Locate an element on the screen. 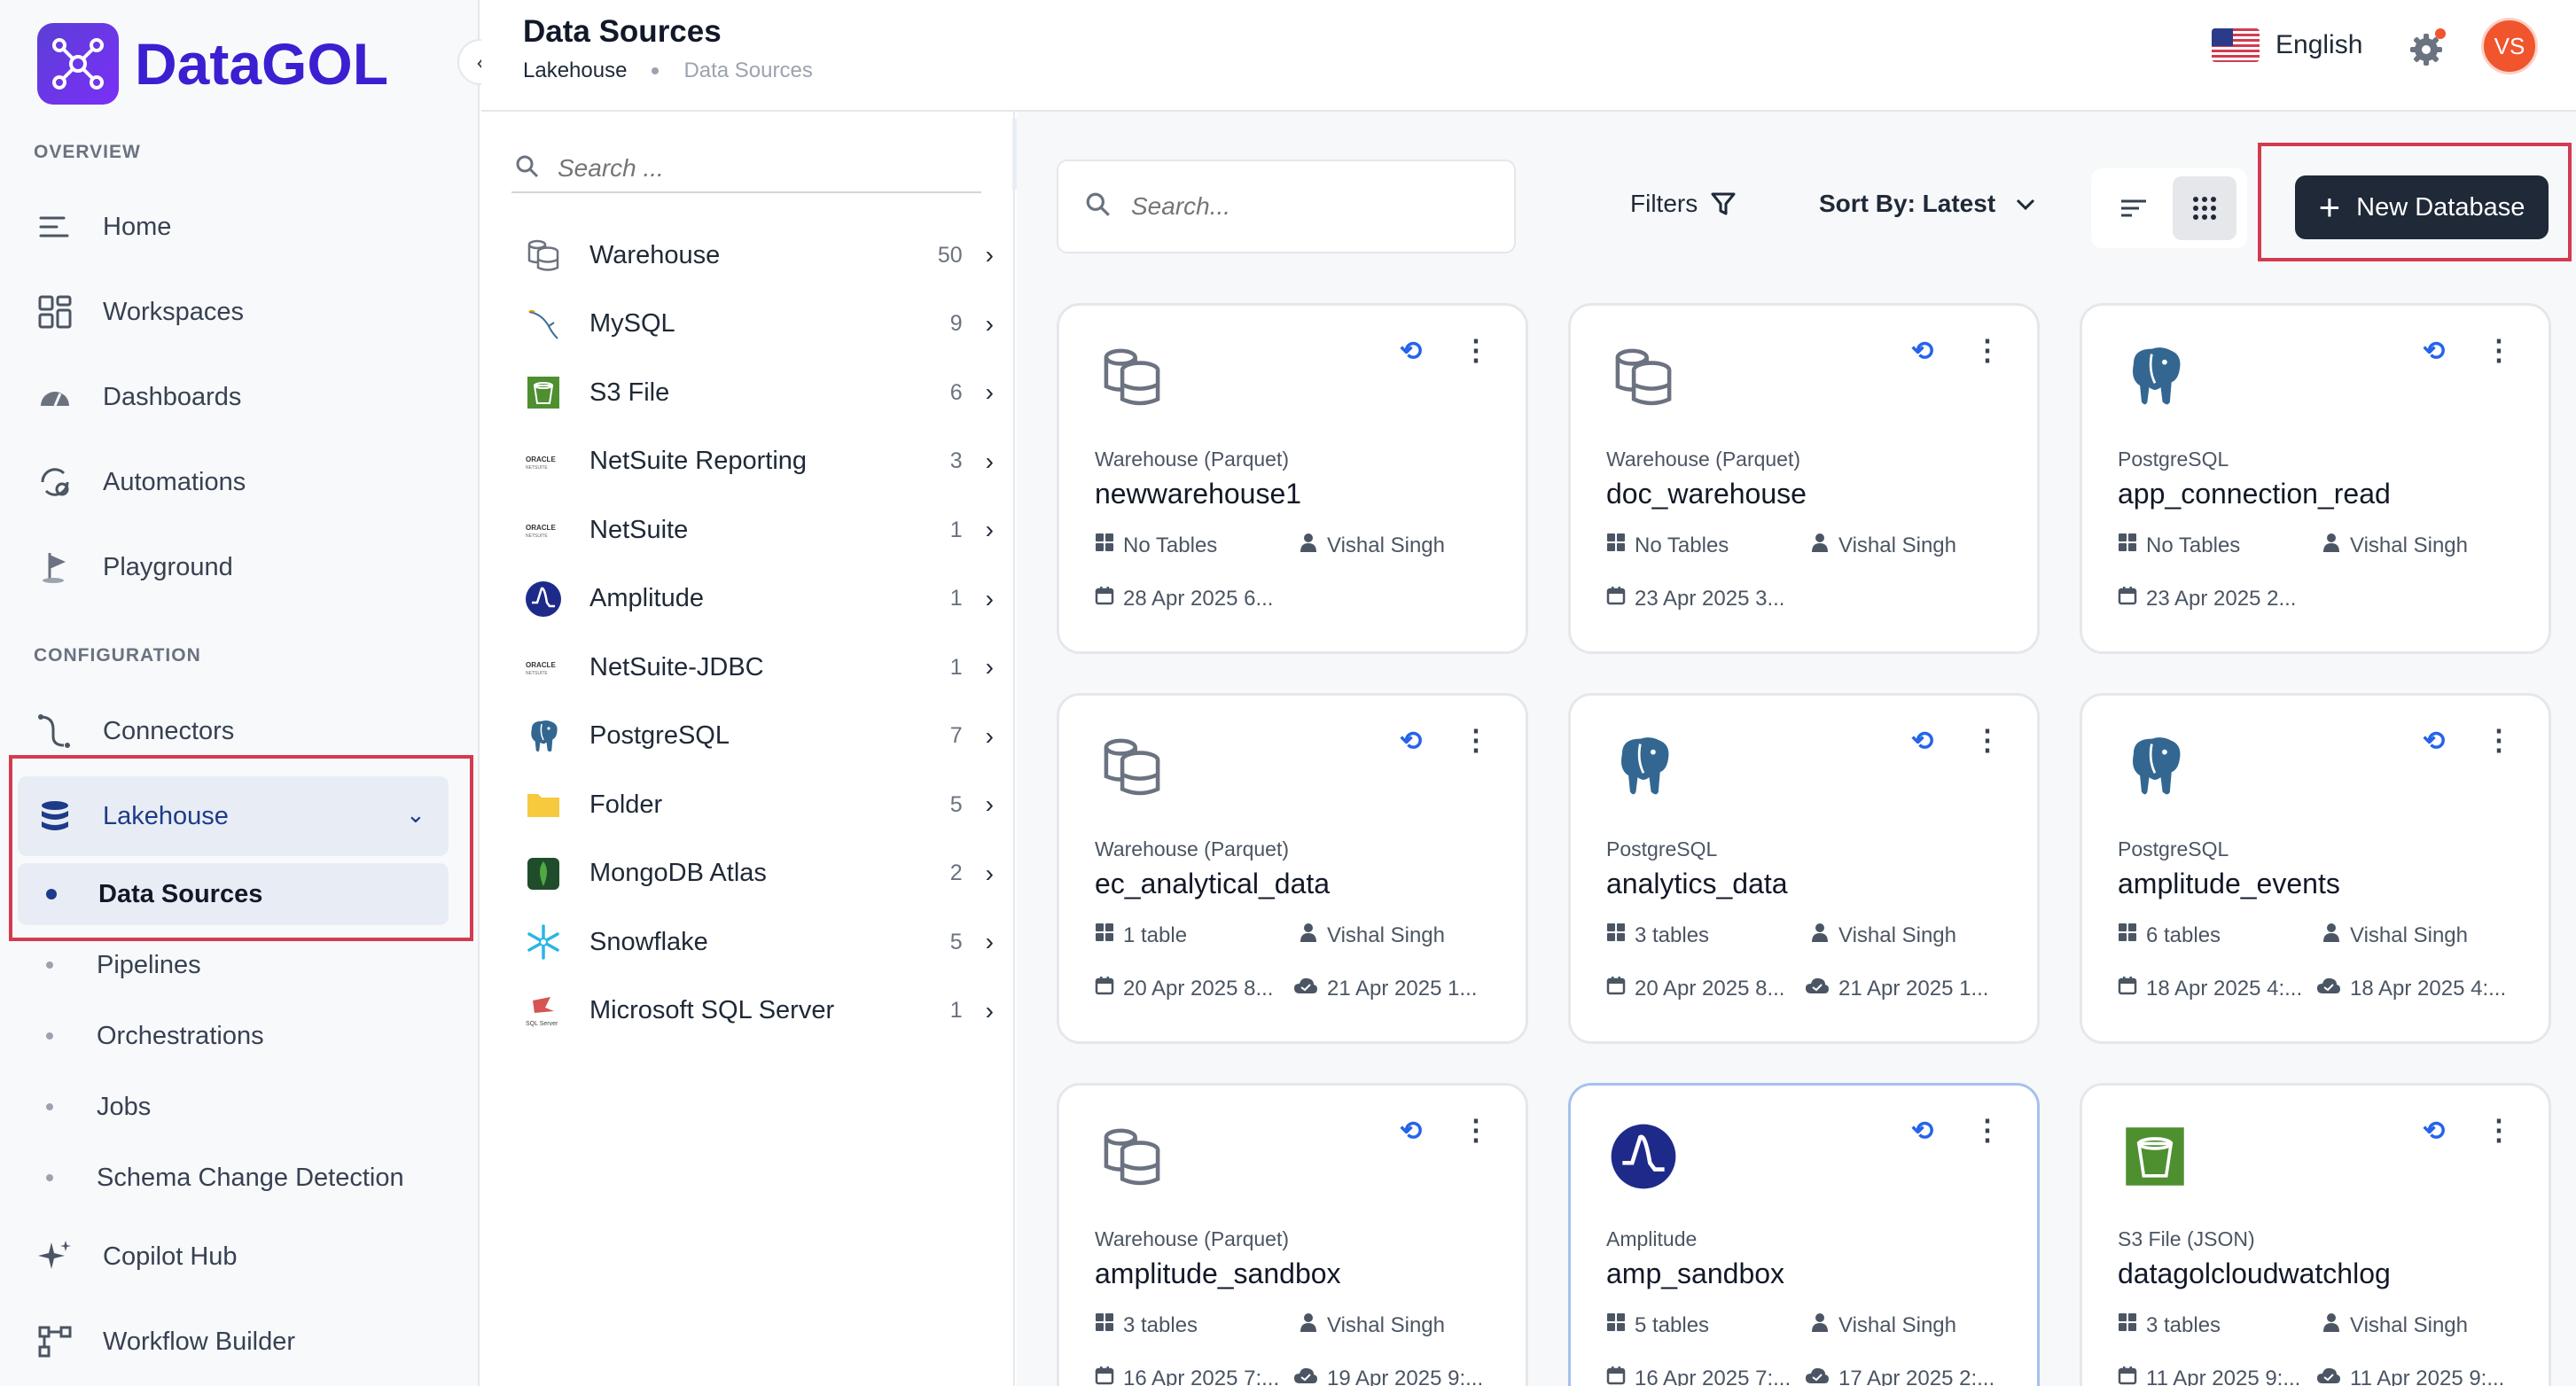 This screenshot has height=1386, width=2576. type-list-item: S3 File 6 › is located at coordinates (759, 392).